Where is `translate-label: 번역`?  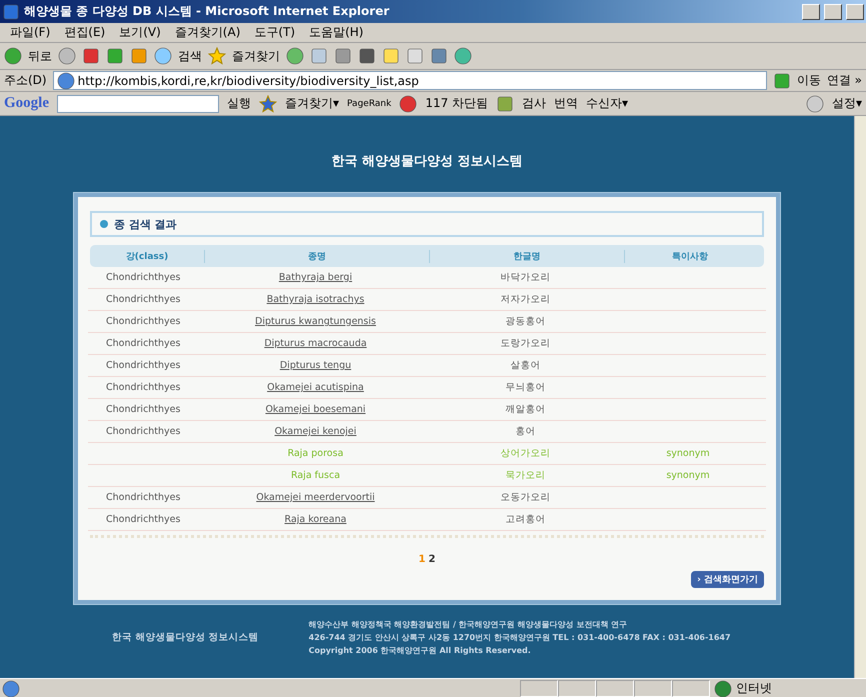 translate-label: 번역 is located at coordinates (566, 103).